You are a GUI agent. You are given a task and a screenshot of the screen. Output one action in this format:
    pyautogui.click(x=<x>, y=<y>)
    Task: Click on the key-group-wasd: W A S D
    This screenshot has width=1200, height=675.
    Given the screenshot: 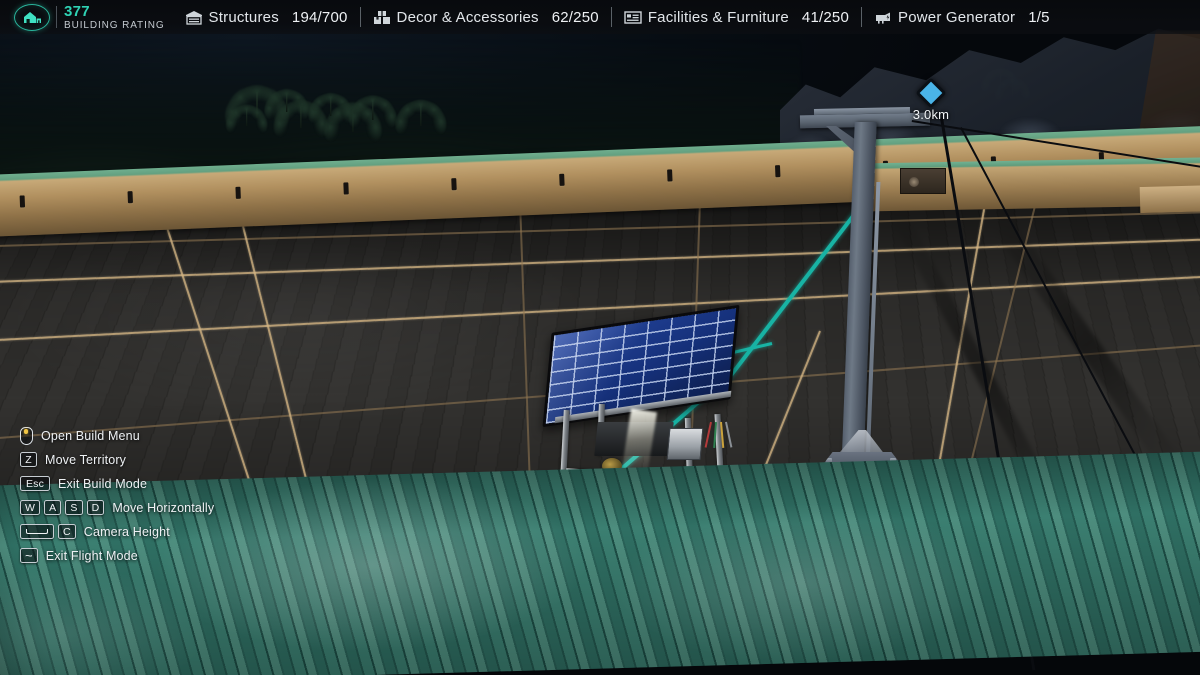 What is the action you would take?
    pyautogui.click(x=62, y=507)
    